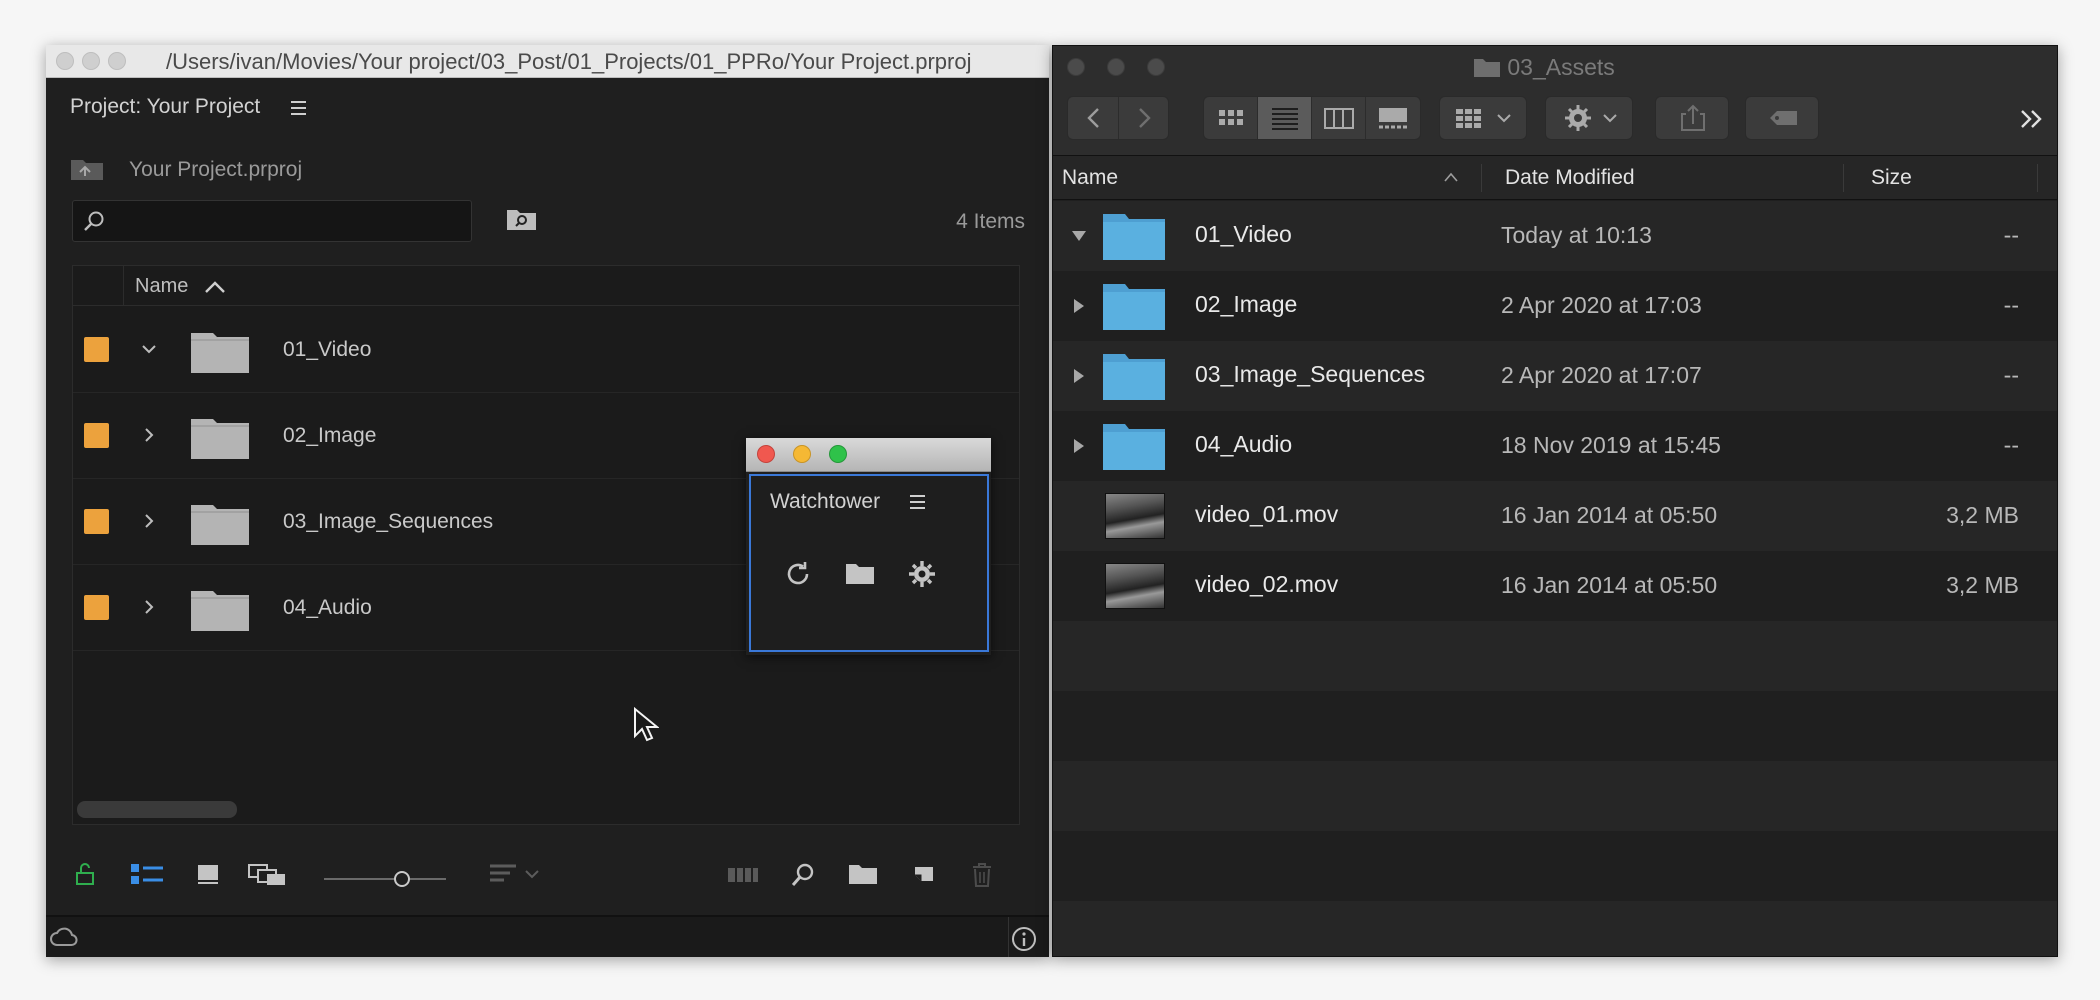  What do you see at coordinates (1555, 586) in the screenshot?
I see `list-item: video_02.mov 16 Jan 2014 at 05:50 3,2 MB` at bounding box center [1555, 586].